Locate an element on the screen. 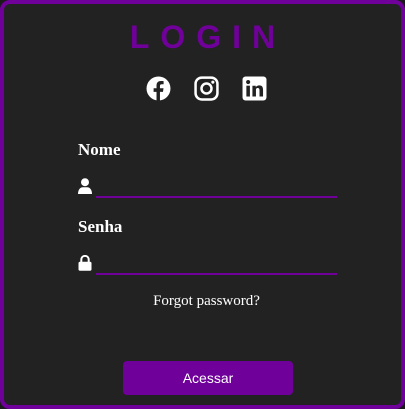 This screenshot has width=405, height=409. social-links is located at coordinates (204, 88).